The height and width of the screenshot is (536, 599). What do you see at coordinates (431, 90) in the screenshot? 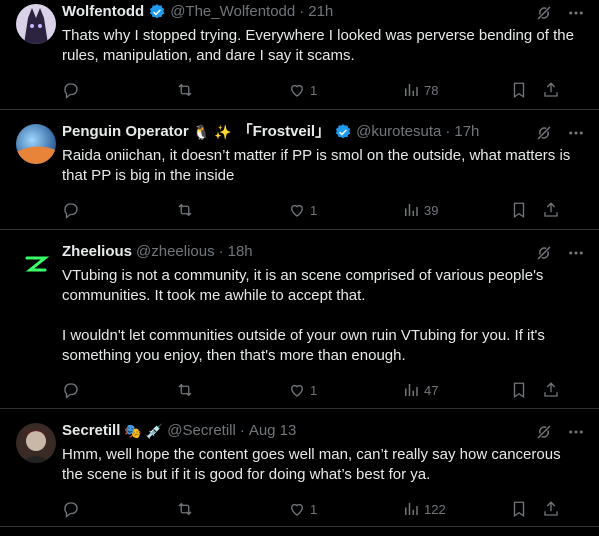
I see `views-count: 78` at bounding box center [431, 90].